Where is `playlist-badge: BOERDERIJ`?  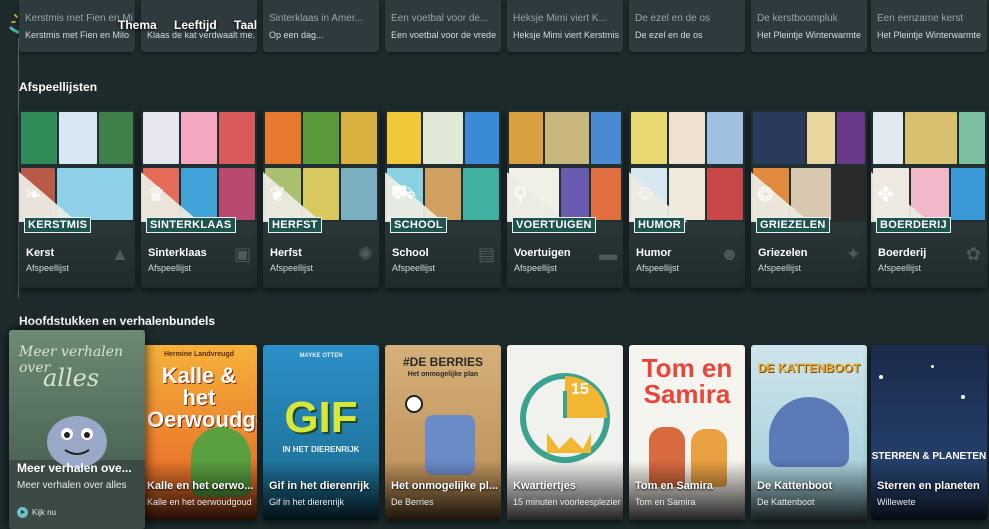 playlist-badge: BOERDERIJ is located at coordinates (913, 225).